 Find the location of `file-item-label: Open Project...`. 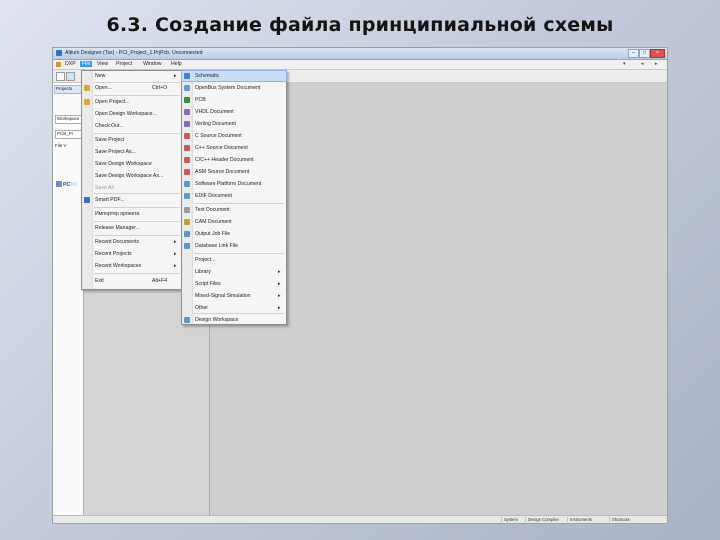

file-item-label: Open Project... is located at coordinates (112, 102).